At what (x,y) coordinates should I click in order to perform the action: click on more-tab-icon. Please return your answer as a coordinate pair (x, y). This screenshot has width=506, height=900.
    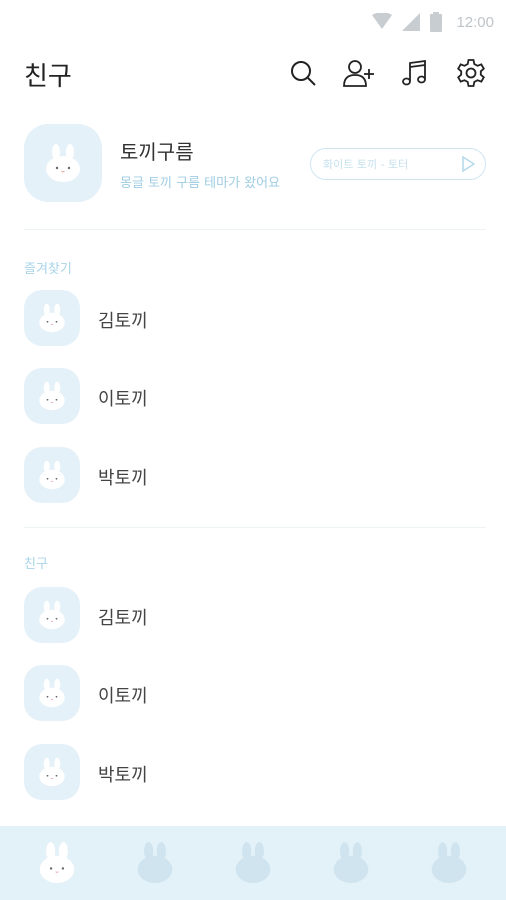
    Looking at the image, I should click on (449, 862).